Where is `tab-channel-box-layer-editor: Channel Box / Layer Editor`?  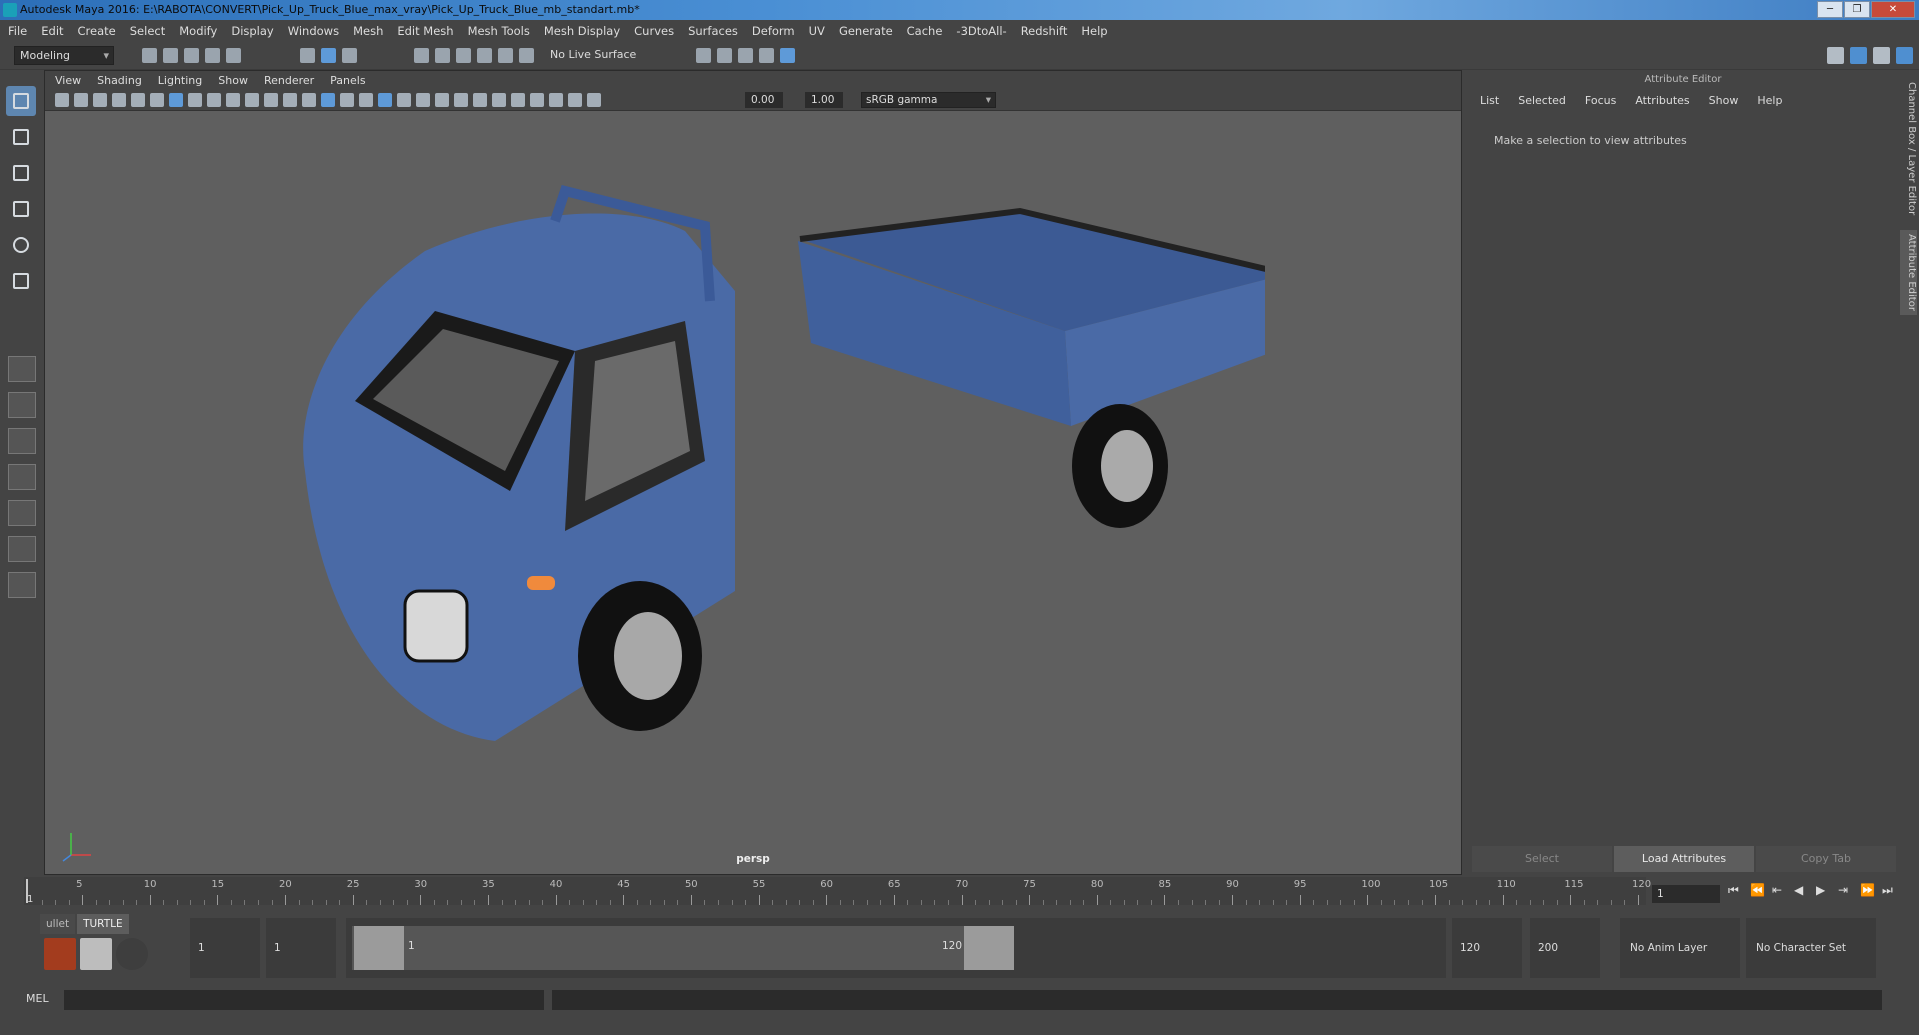 tab-channel-box-layer-editor: Channel Box / Layer Editor is located at coordinates (1908, 148).